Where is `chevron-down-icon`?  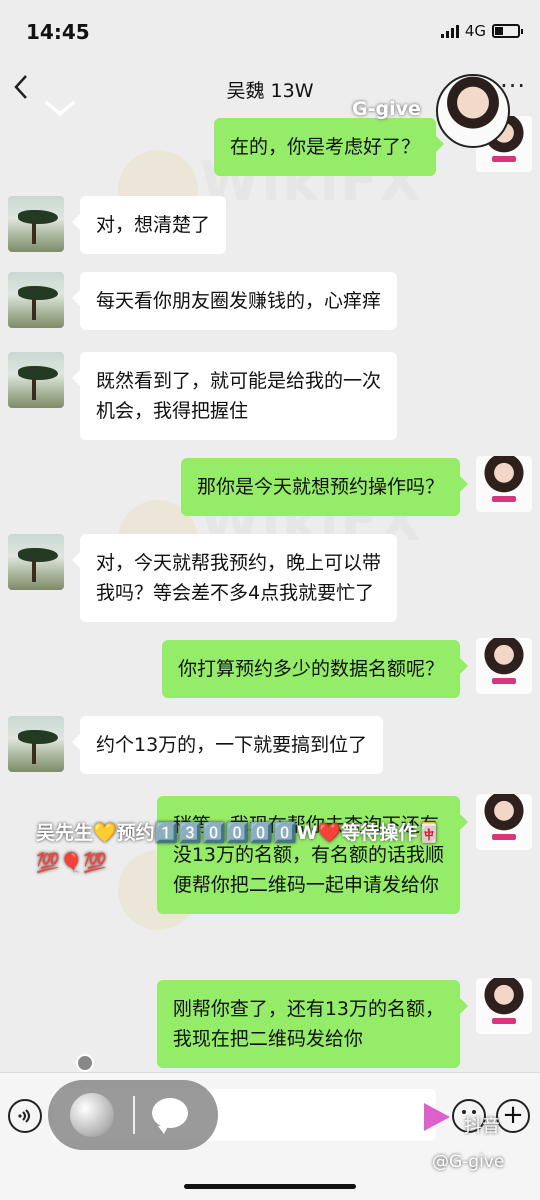
chevron-down-icon is located at coordinates (60, 108).